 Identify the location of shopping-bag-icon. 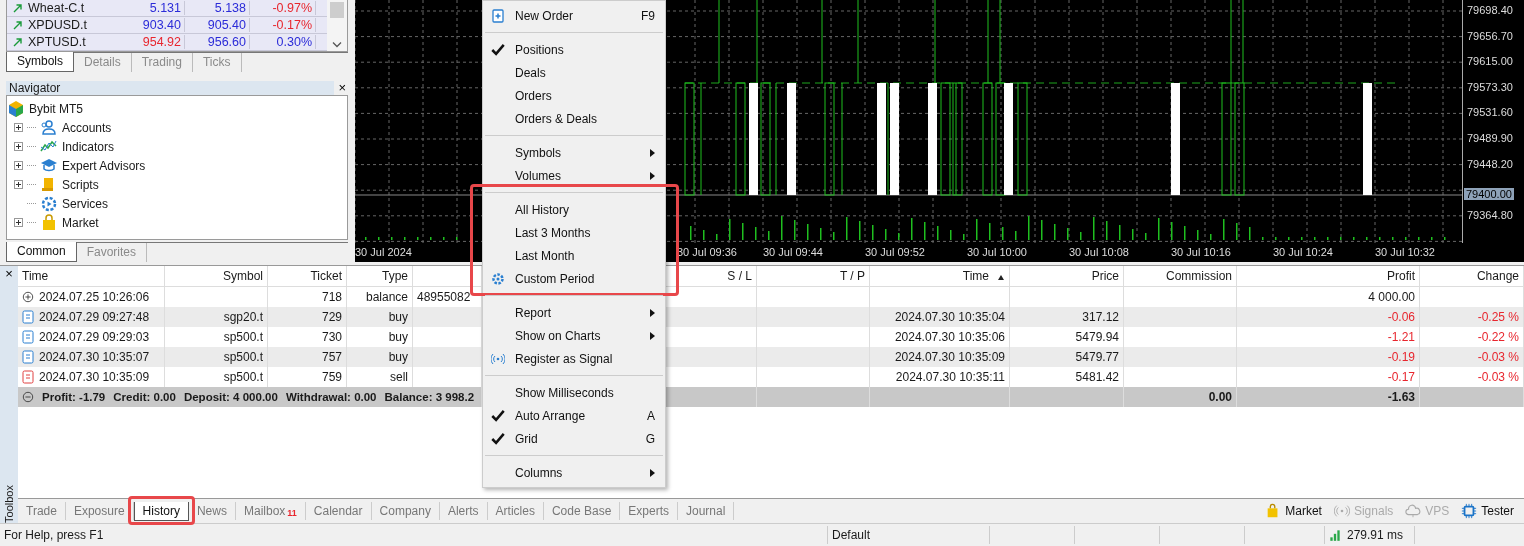
(49, 222).